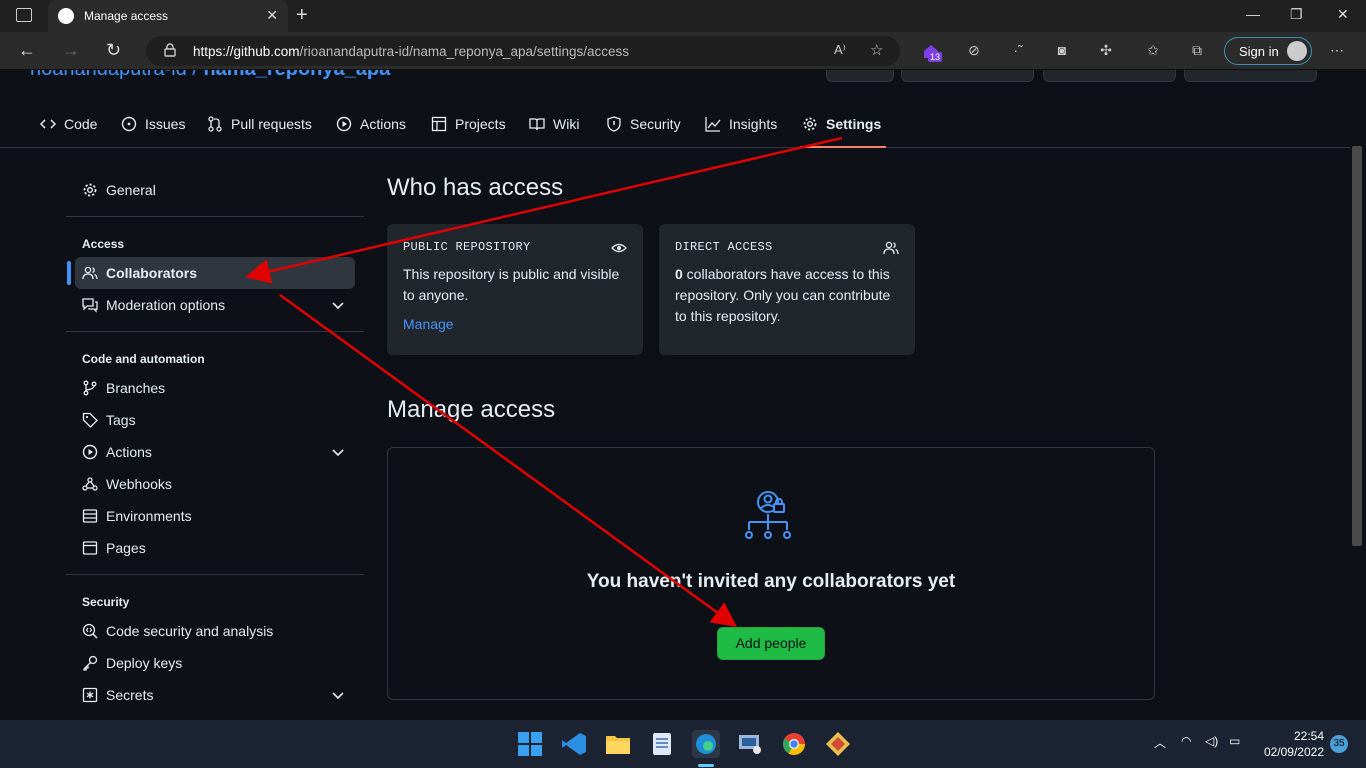  What do you see at coordinates (130, 695) in the screenshot?
I see `sidebar-item-label: Secrets` at bounding box center [130, 695].